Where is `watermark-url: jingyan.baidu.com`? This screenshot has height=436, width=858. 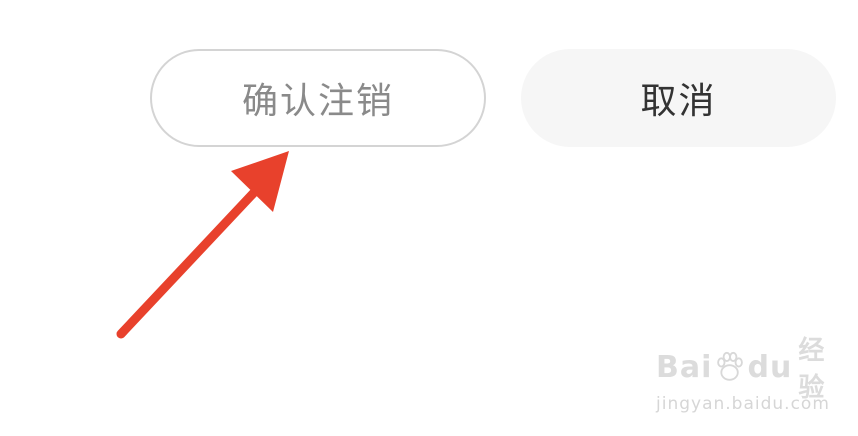
watermark-url: jingyan.baidu.com is located at coordinates (743, 404).